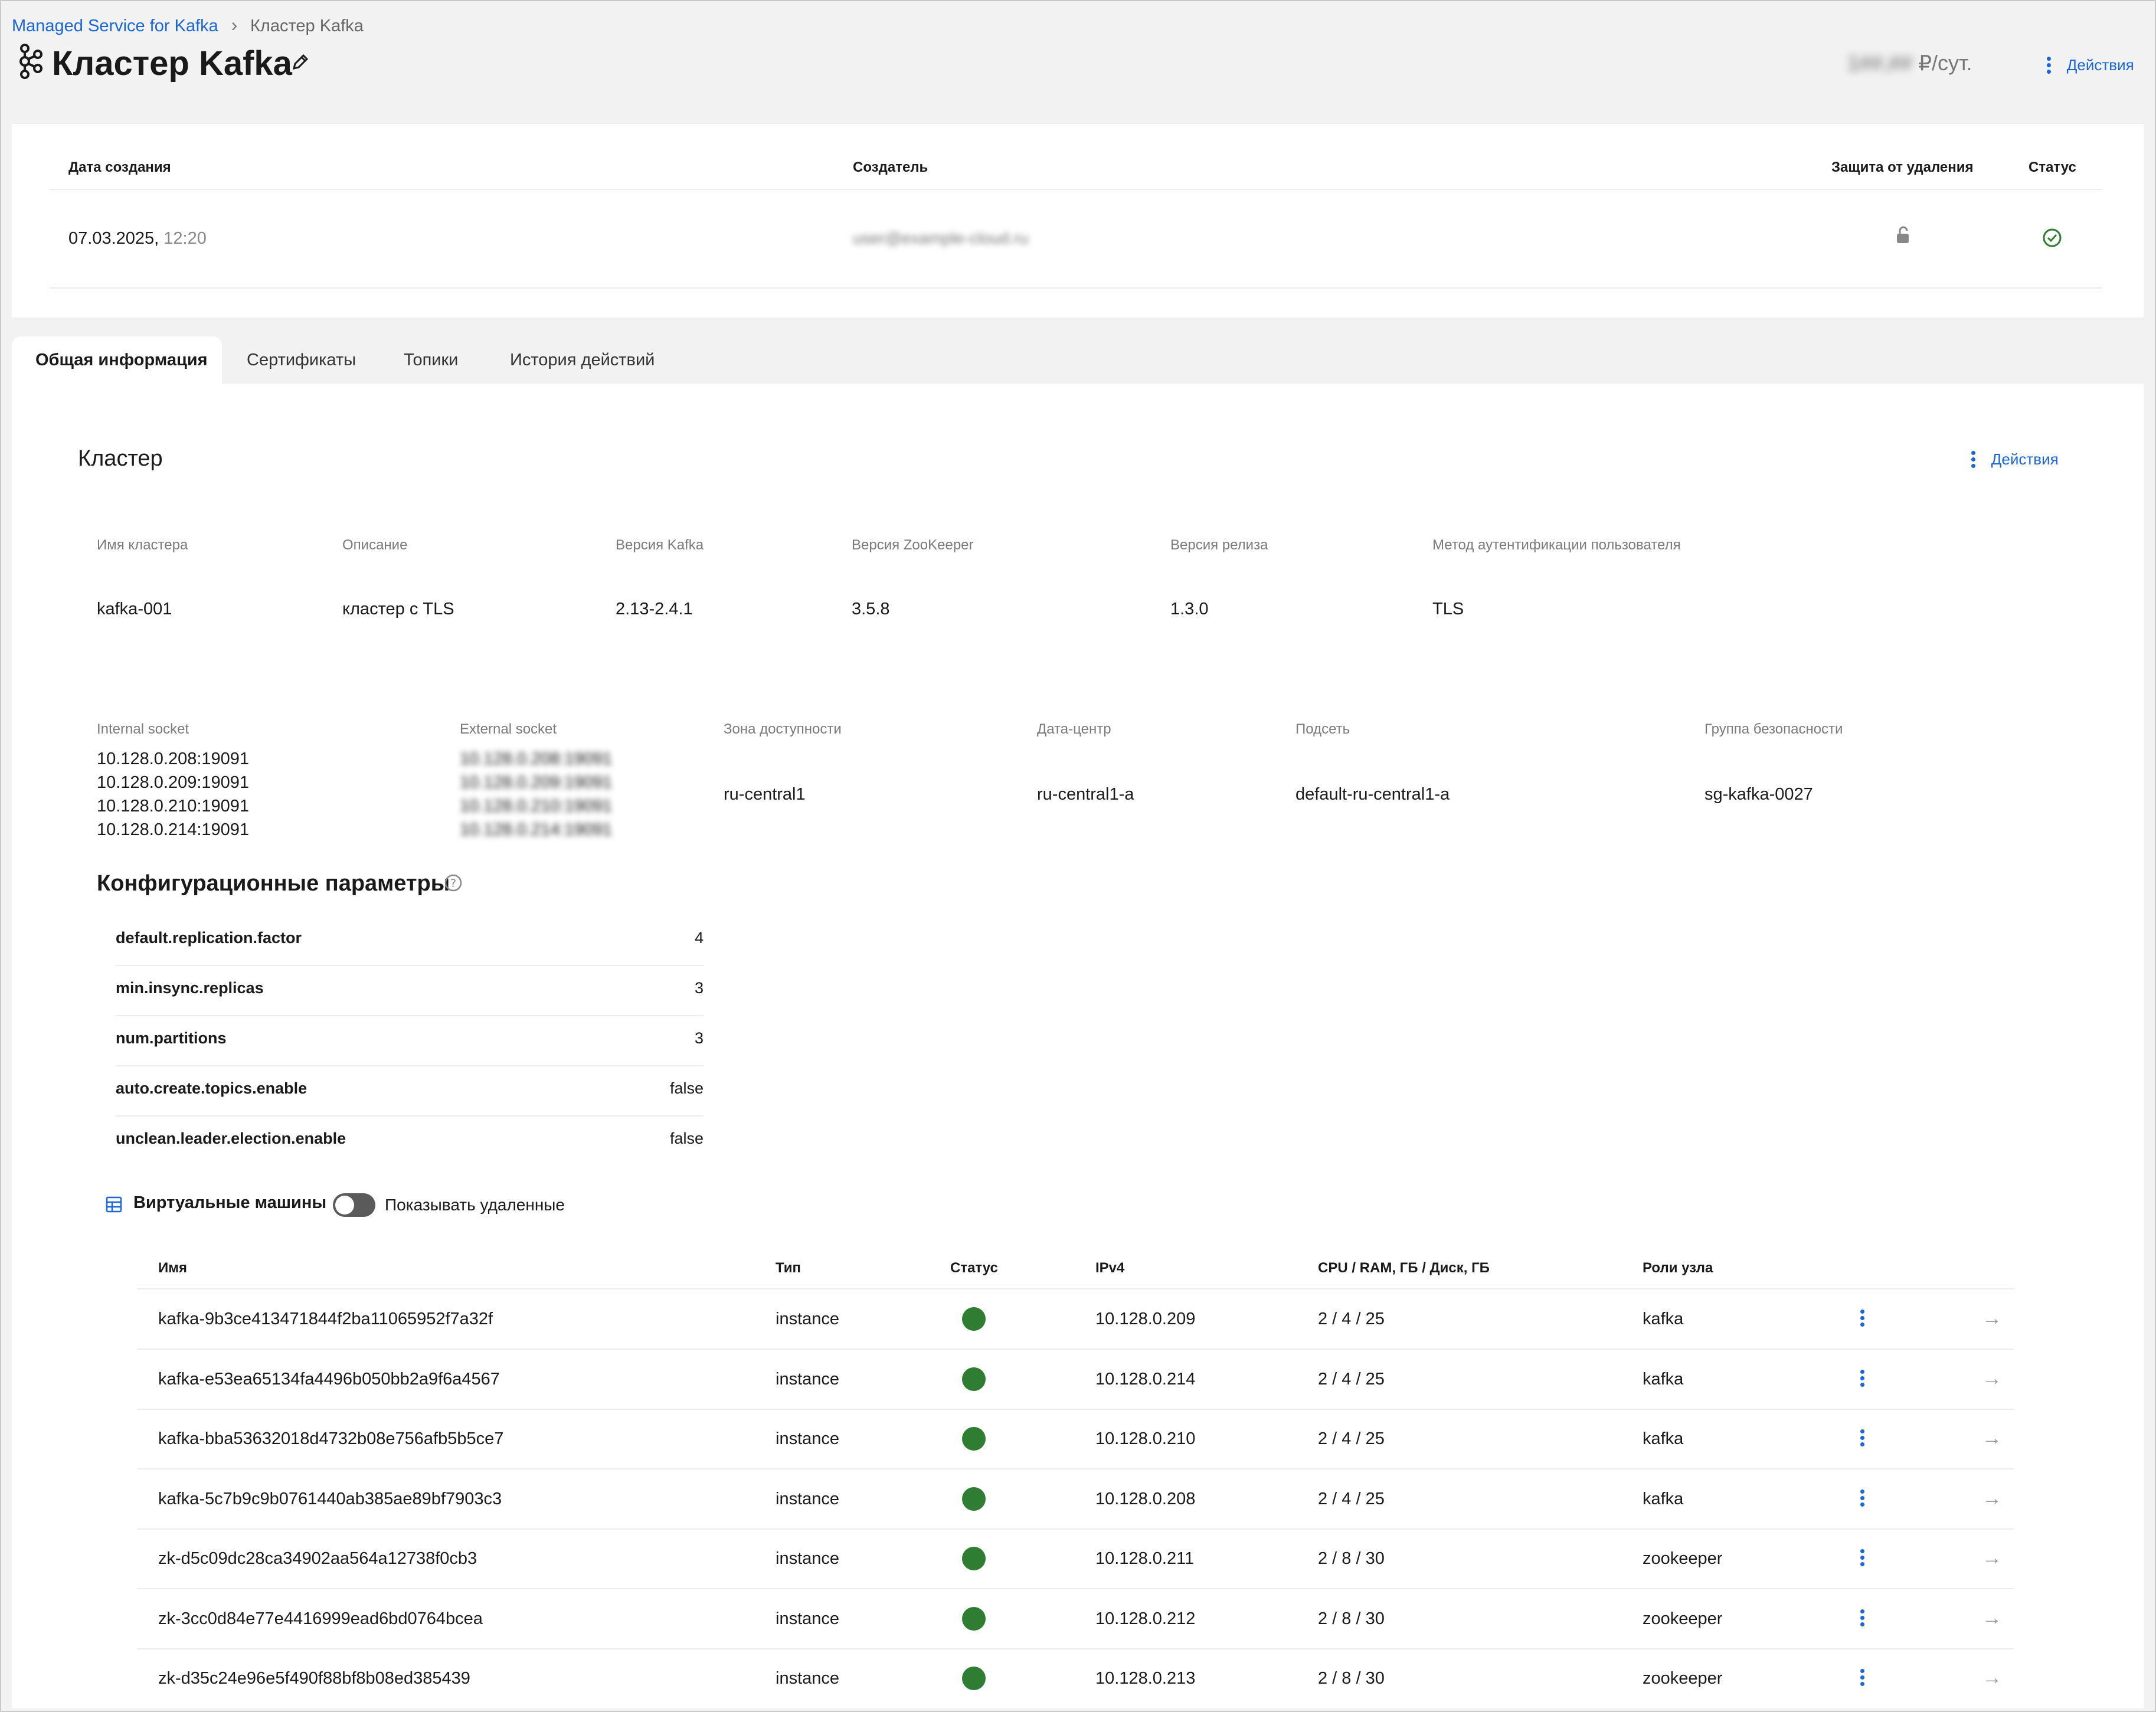 The image size is (2156, 1712). Describe the element at coordinates (1076, 288) in the screenshot. I see `info-bottom-divider` at that location.